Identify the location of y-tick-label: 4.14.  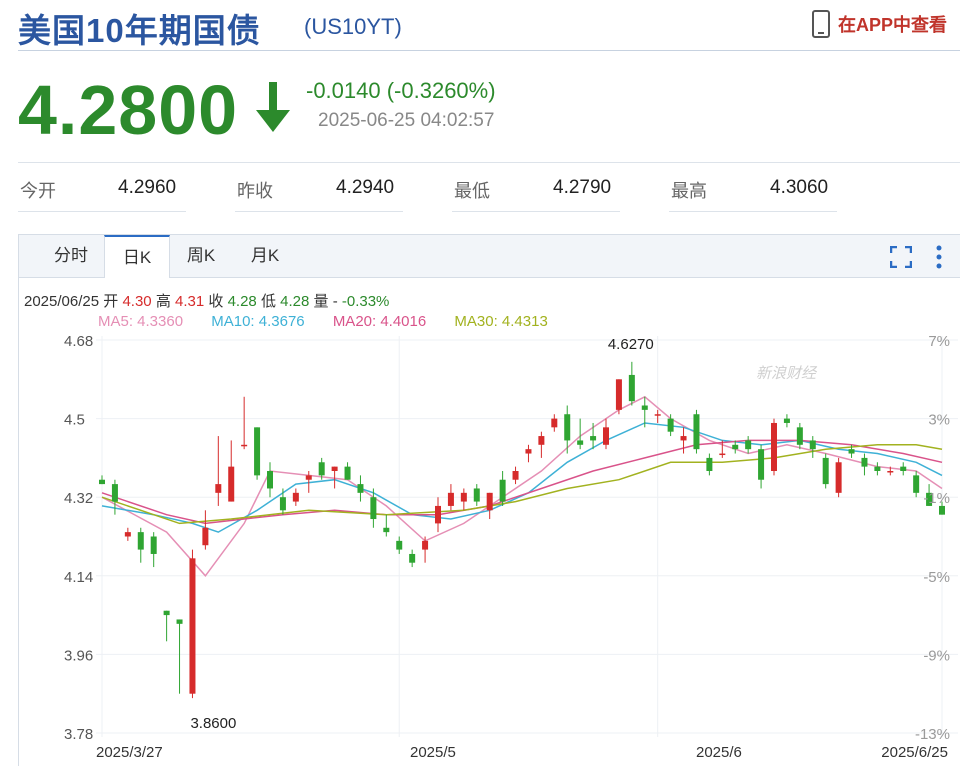
(78, 577).